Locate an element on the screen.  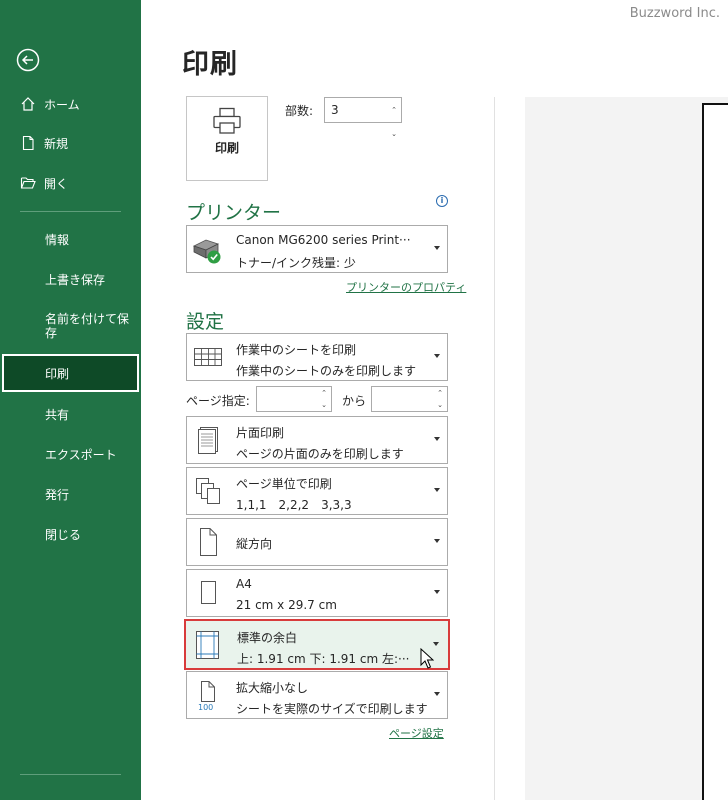
nav-new: 新規 is located at coordinates (70, 143).